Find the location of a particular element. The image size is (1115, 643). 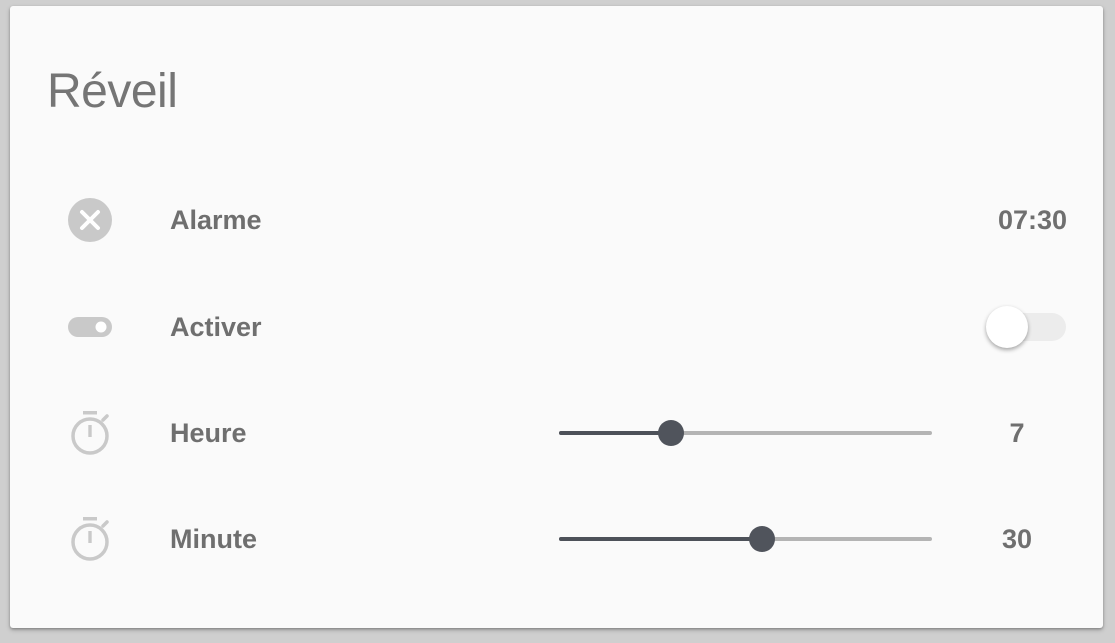

minute-value: 30 is located at coordinates (1017, 539).